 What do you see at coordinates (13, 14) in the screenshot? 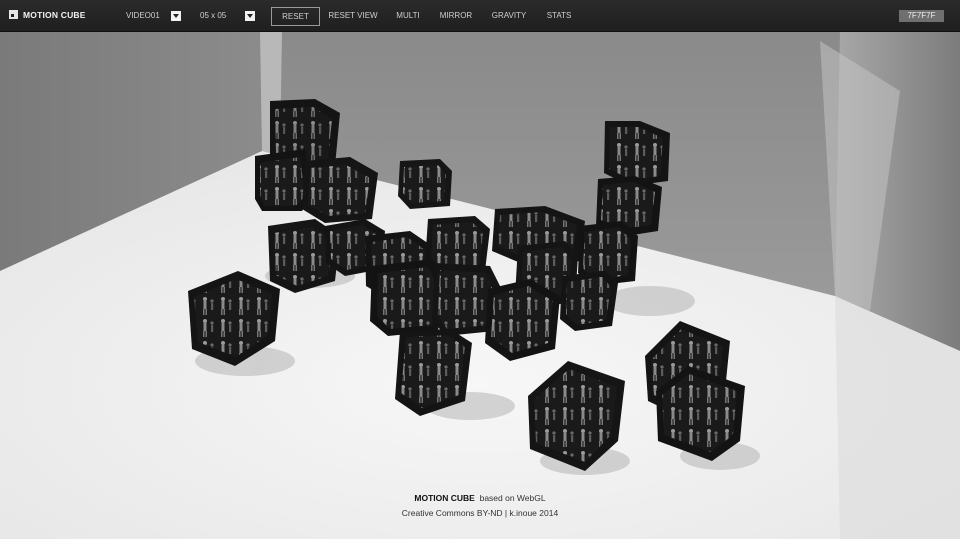
I see `app-logo-icon` at bounding box center [13, 14].